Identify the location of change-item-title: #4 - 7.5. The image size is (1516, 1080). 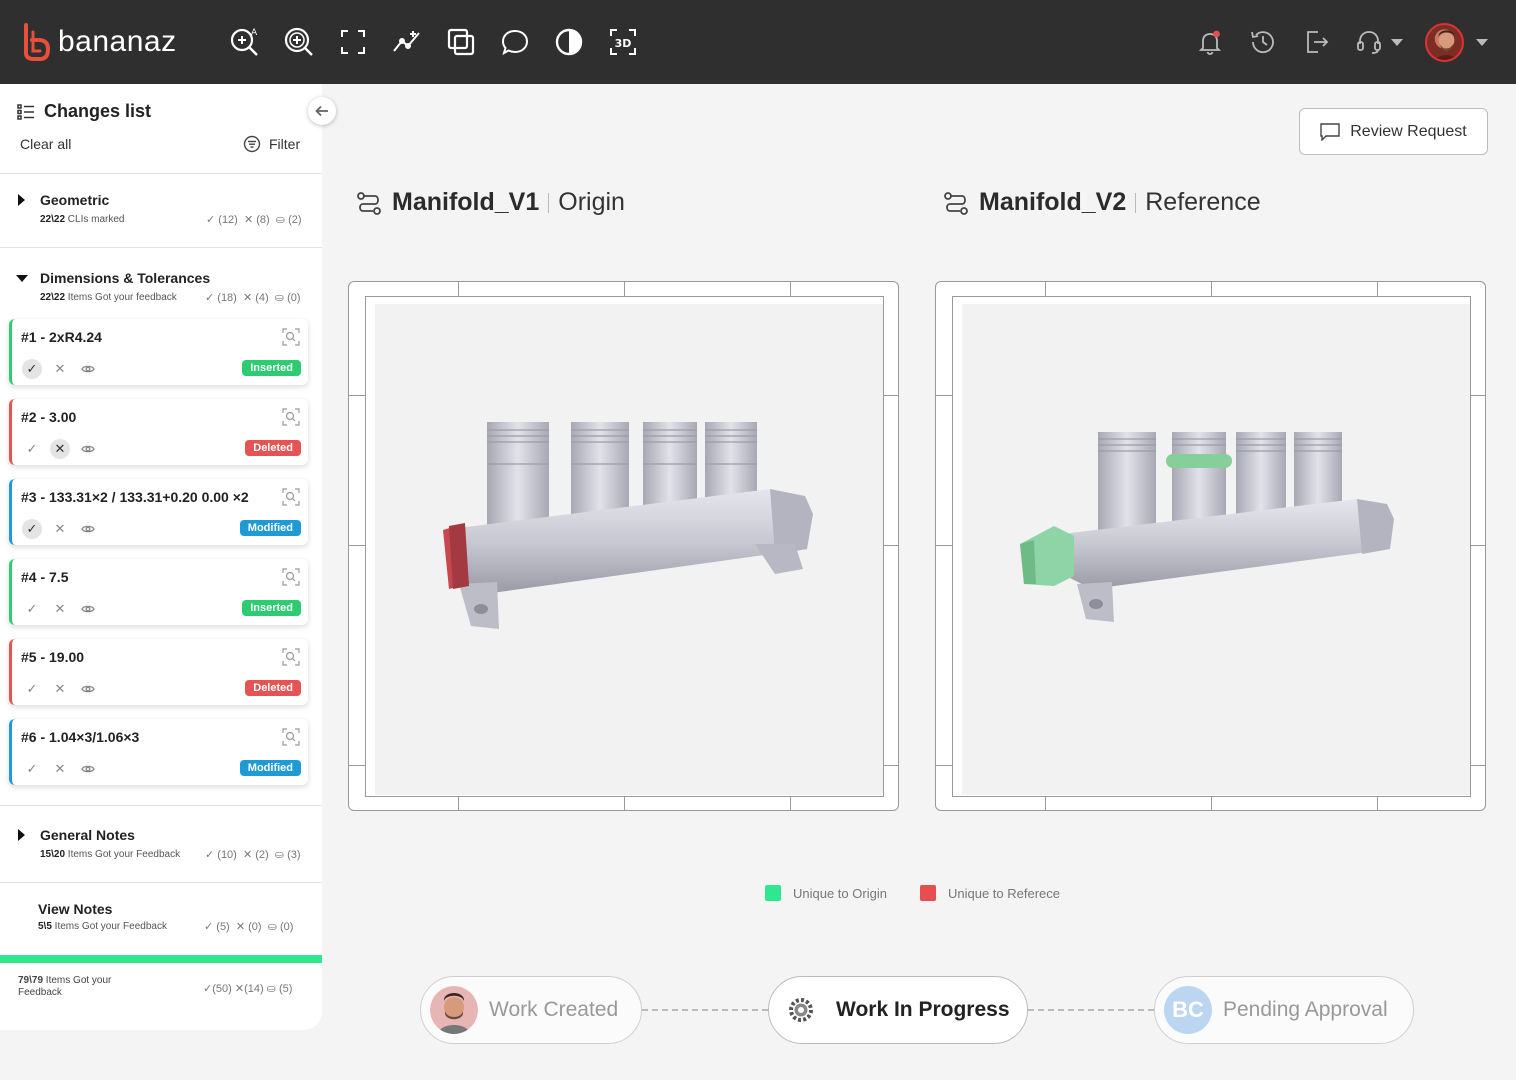
(45, 577).